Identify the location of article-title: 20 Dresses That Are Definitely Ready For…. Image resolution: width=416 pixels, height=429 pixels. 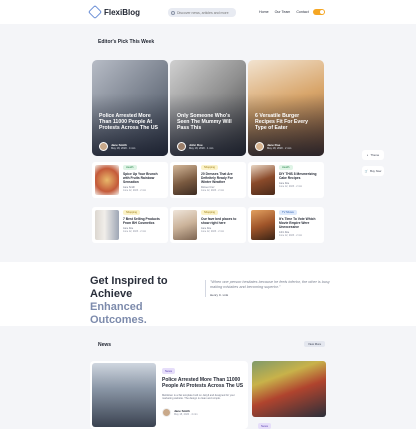
(222, 178).